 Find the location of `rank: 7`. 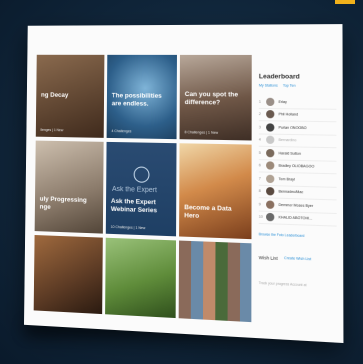

rank: 7 is located at coordinates (259, 178).